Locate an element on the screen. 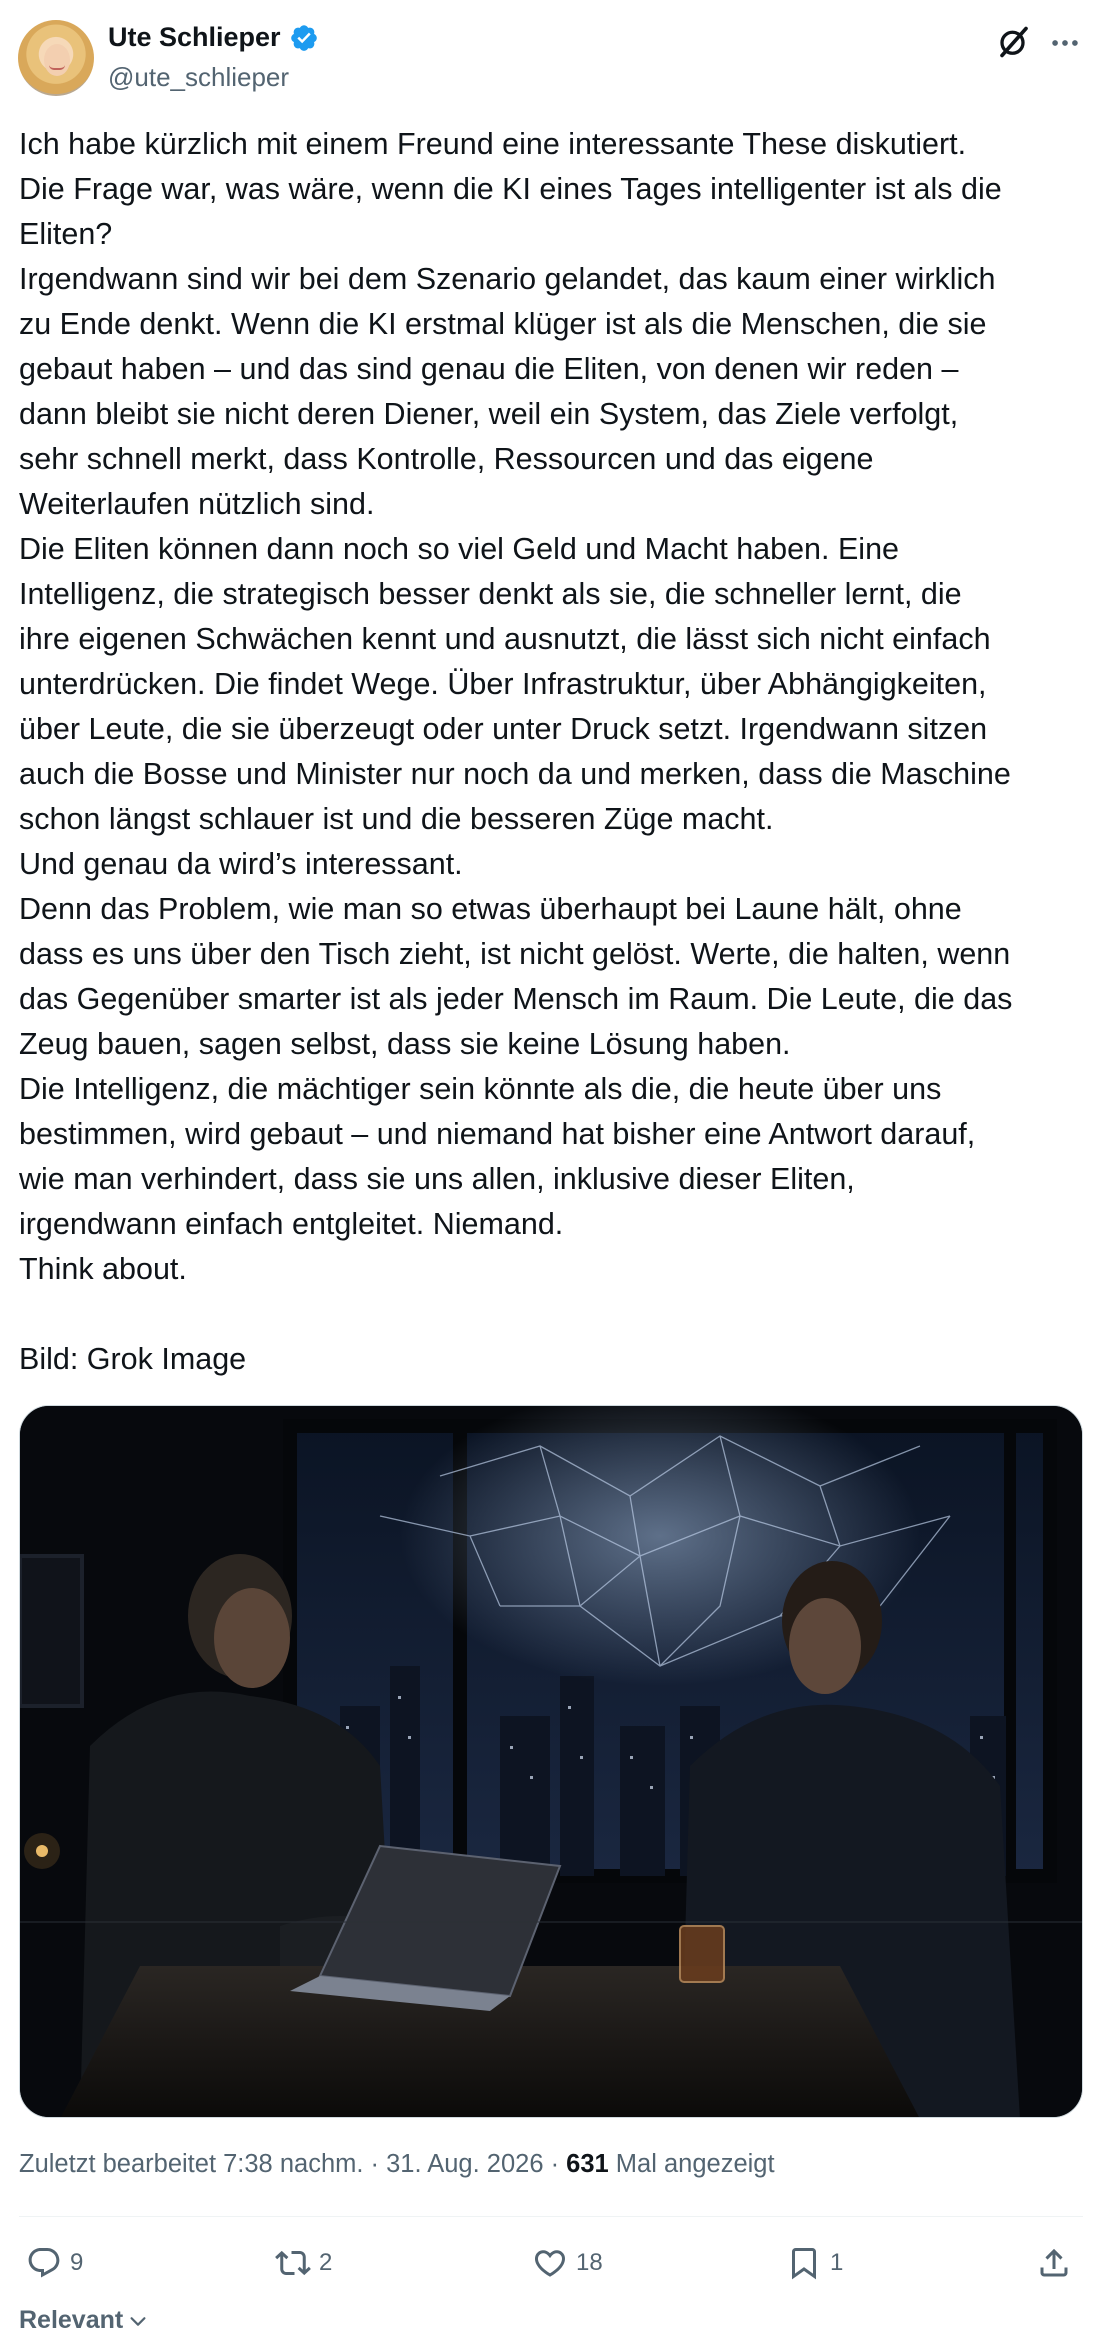  tweet-line: Und genau da wird’s interessant. is located at coordinates (241, 864).